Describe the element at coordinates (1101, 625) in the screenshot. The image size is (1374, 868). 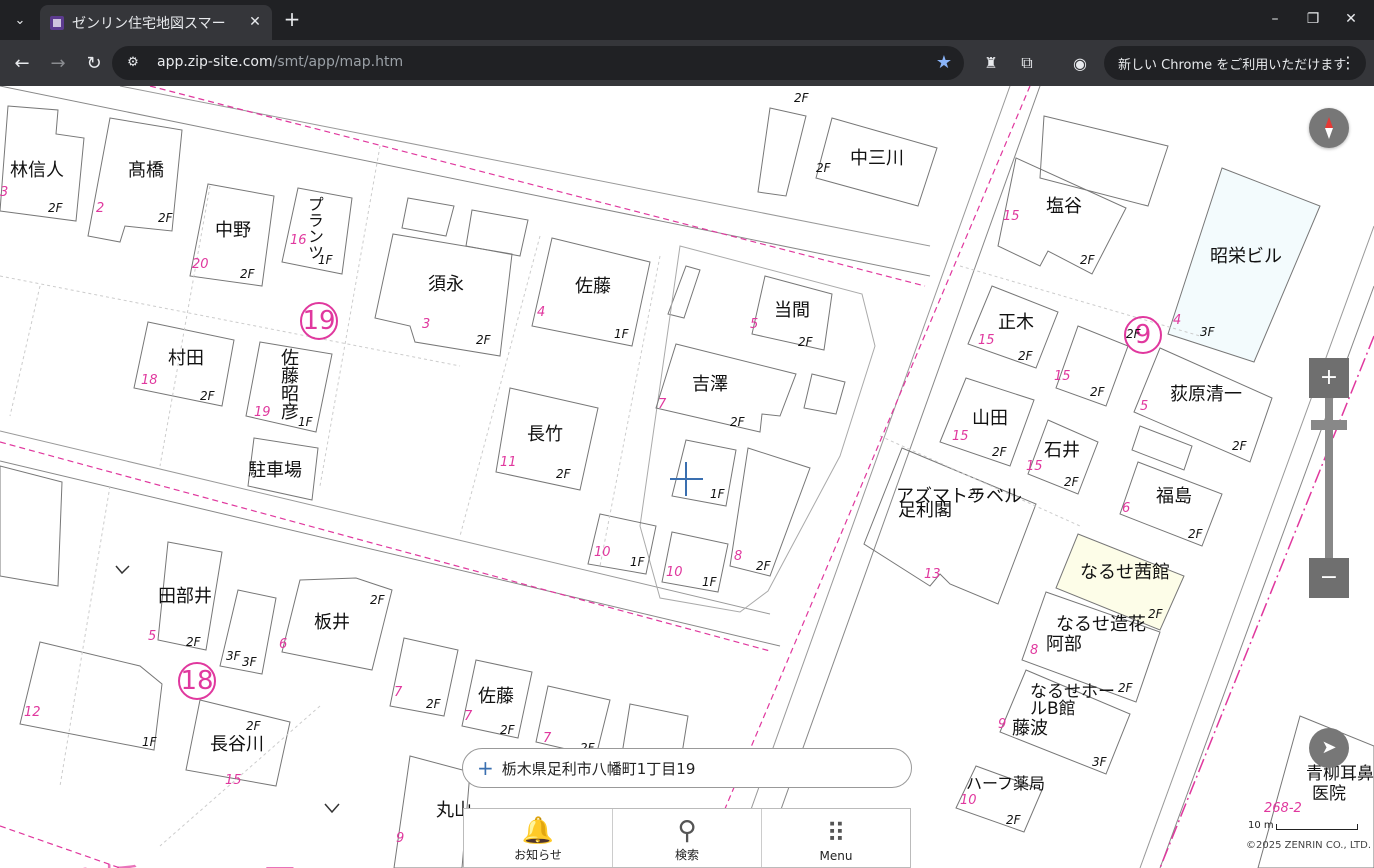
I see `building-name: なるせ造花` at that location.